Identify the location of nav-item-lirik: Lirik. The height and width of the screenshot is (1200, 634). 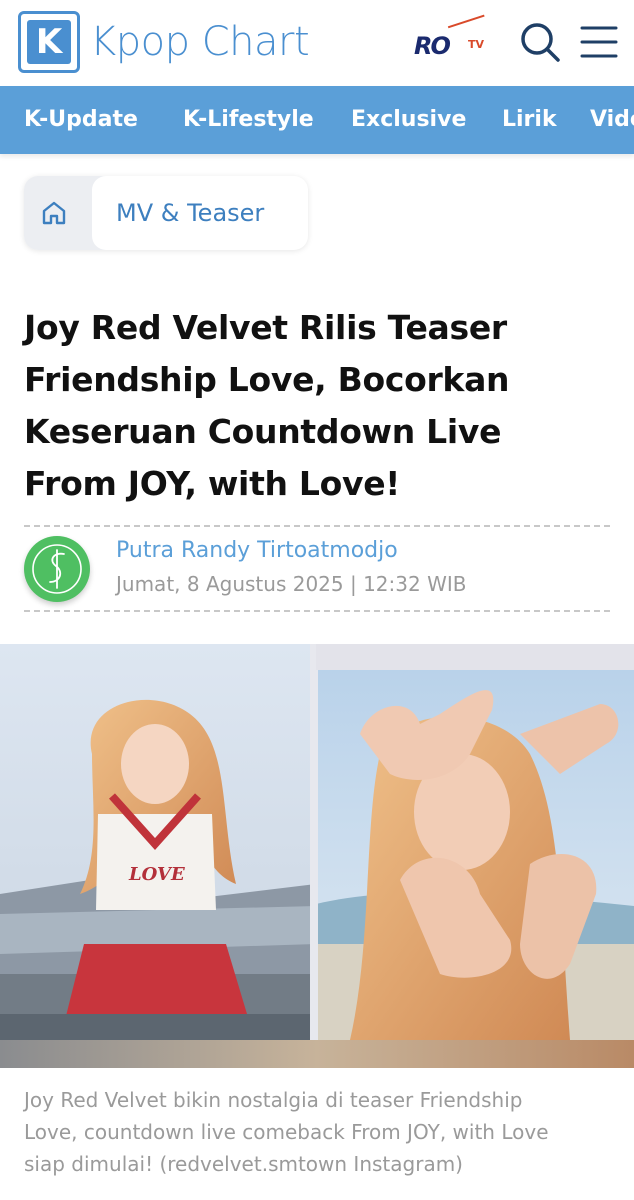
(529, 120).